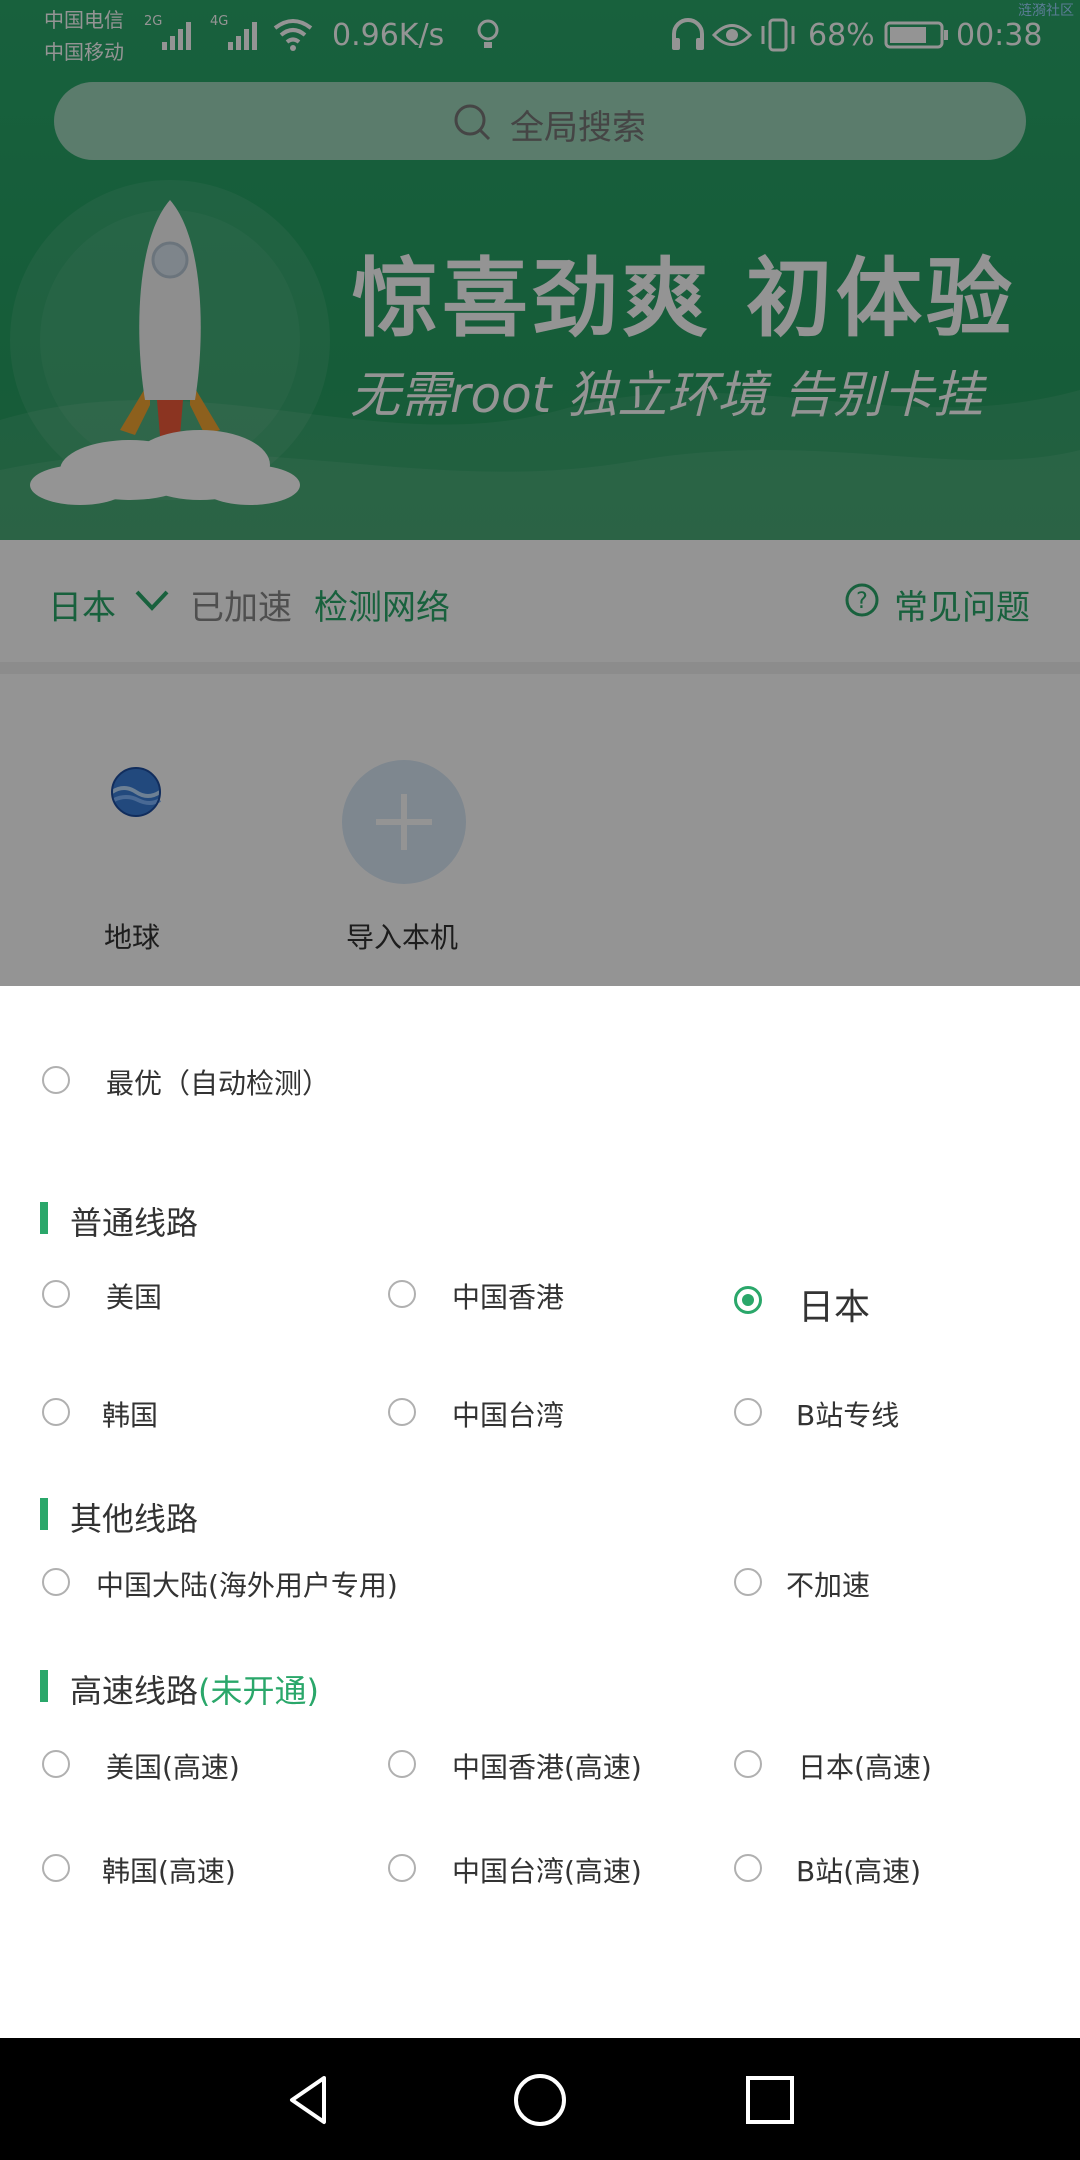 The height and width of the screenshot is (2160, 1080). What do you see at coordinates (547, 1870) in the screenshot?
I see `option-tw-hs: 中国台湾(高速)` at bounding box center [547, 1870].